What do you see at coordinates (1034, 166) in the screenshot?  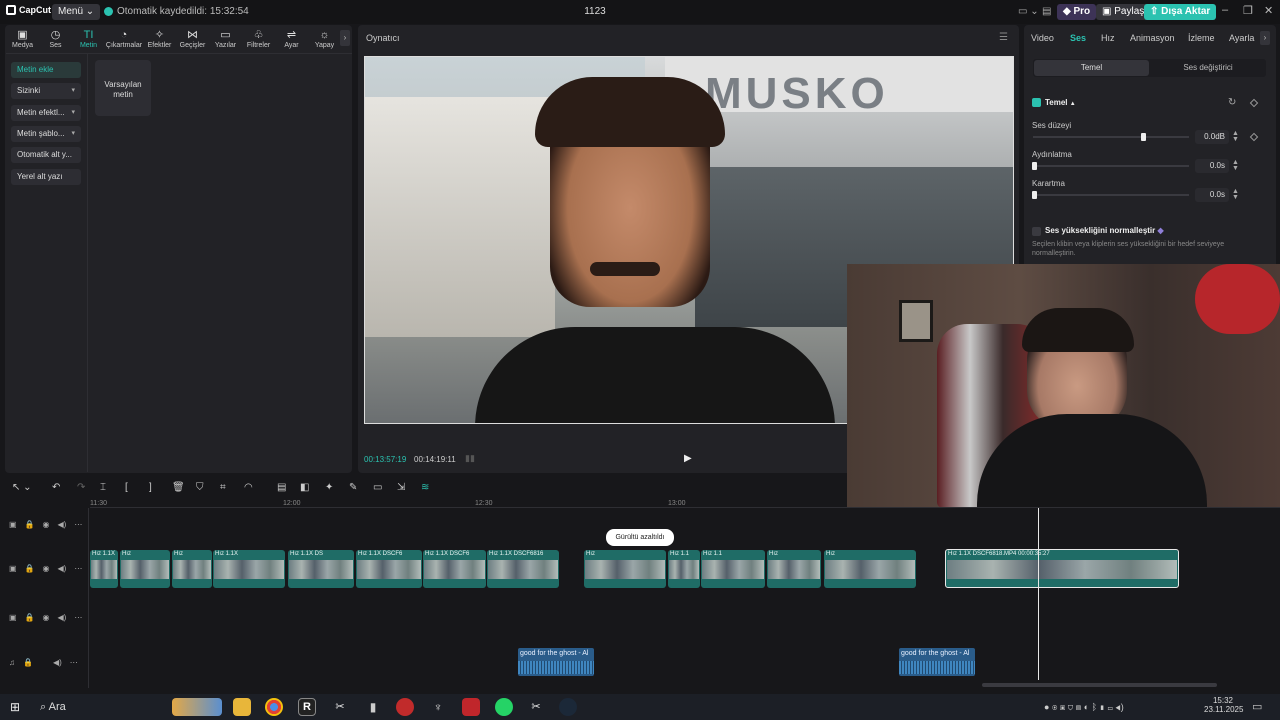 I see `fade-in-slider-handle` at bounding box center [1034, 166].